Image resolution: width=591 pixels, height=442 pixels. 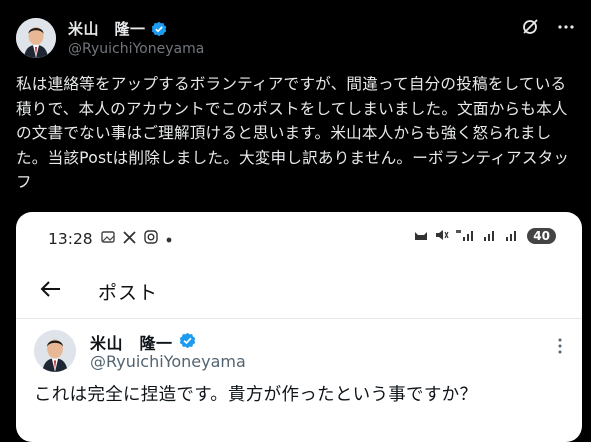 What do you see at coordinates (131, 343) in the screenshot?
I see `inner-author-name: 米山 隆一` at bounding box center [131, 343].